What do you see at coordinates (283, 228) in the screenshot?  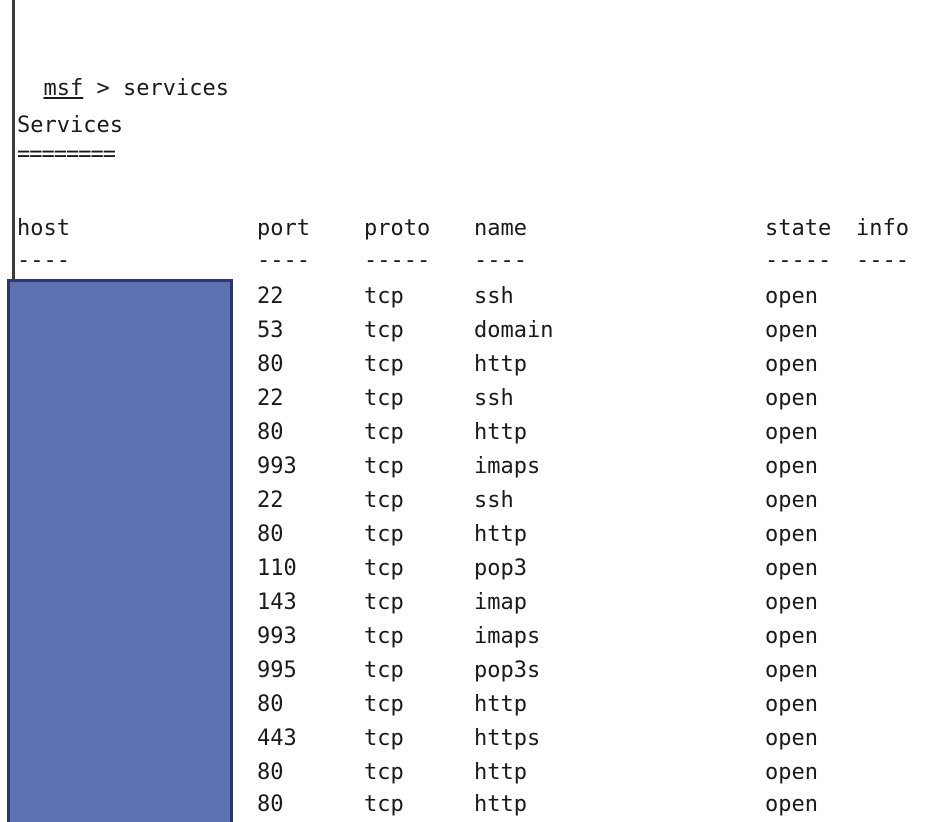 I see `header-port: port` at bounding box center [283, 228].